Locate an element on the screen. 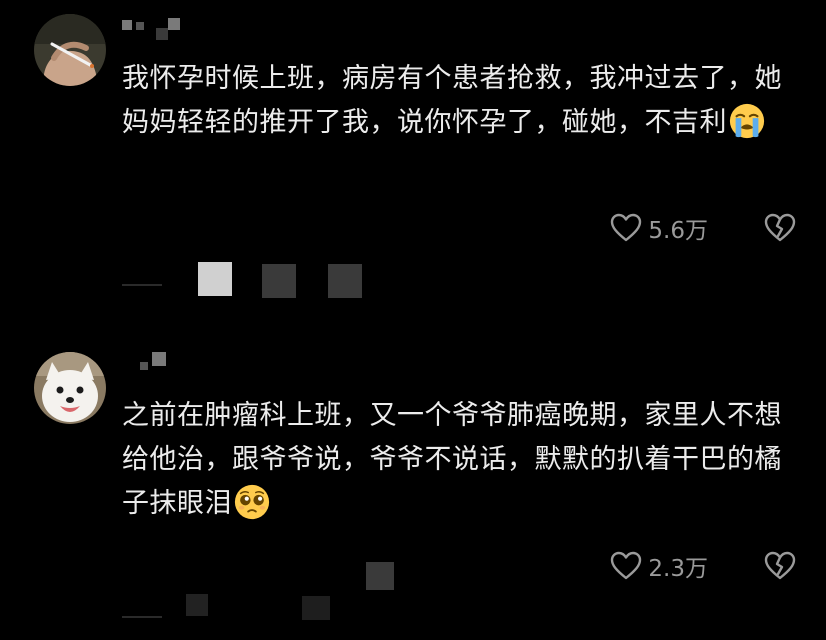 The width and height of the screenshot is (826, 640). comment-actions: 2.3万 is located at coordinates (703, 566).